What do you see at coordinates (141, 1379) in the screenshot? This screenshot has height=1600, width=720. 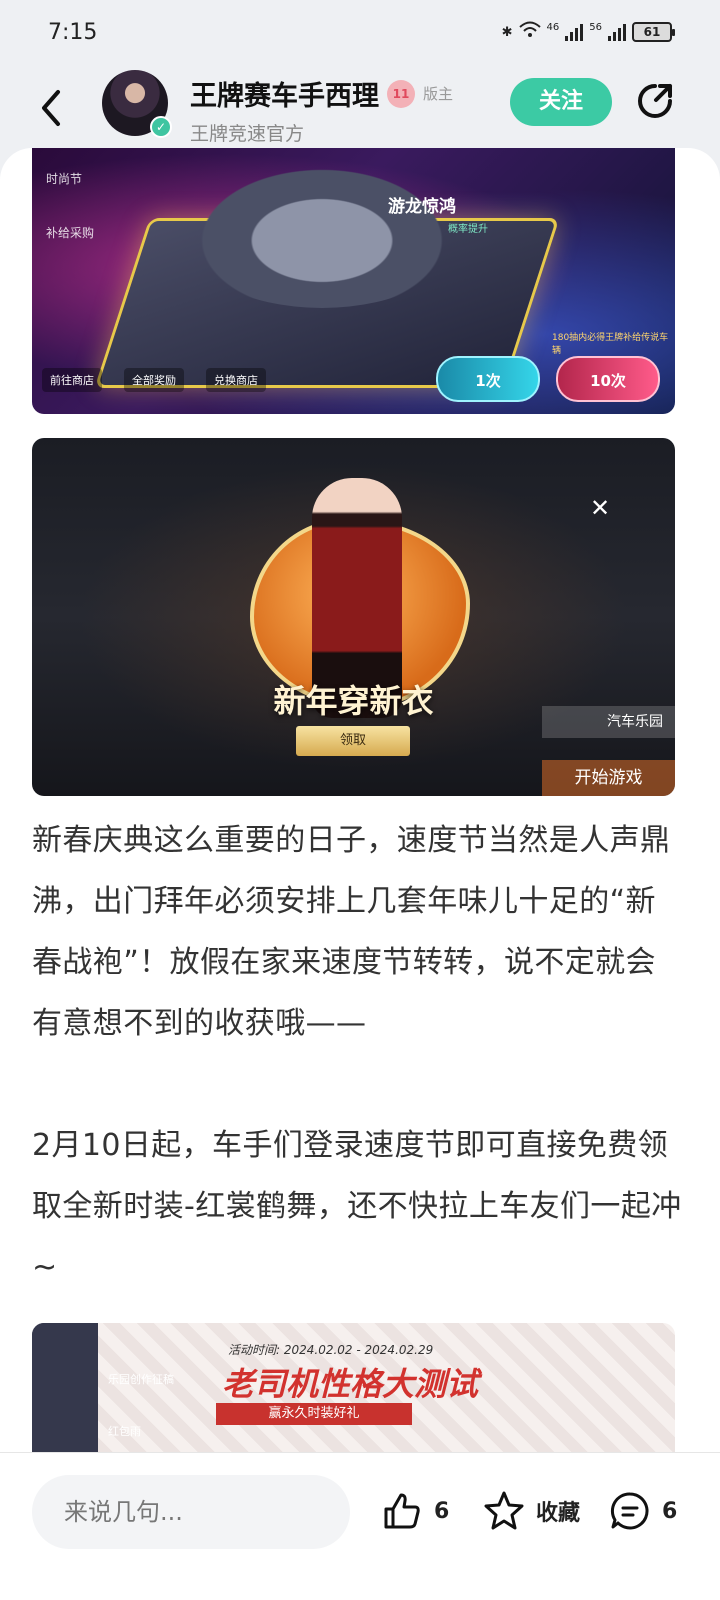 I see `image3-side-tag: 乐园创作征稿` at bounding box center [141, 1379].